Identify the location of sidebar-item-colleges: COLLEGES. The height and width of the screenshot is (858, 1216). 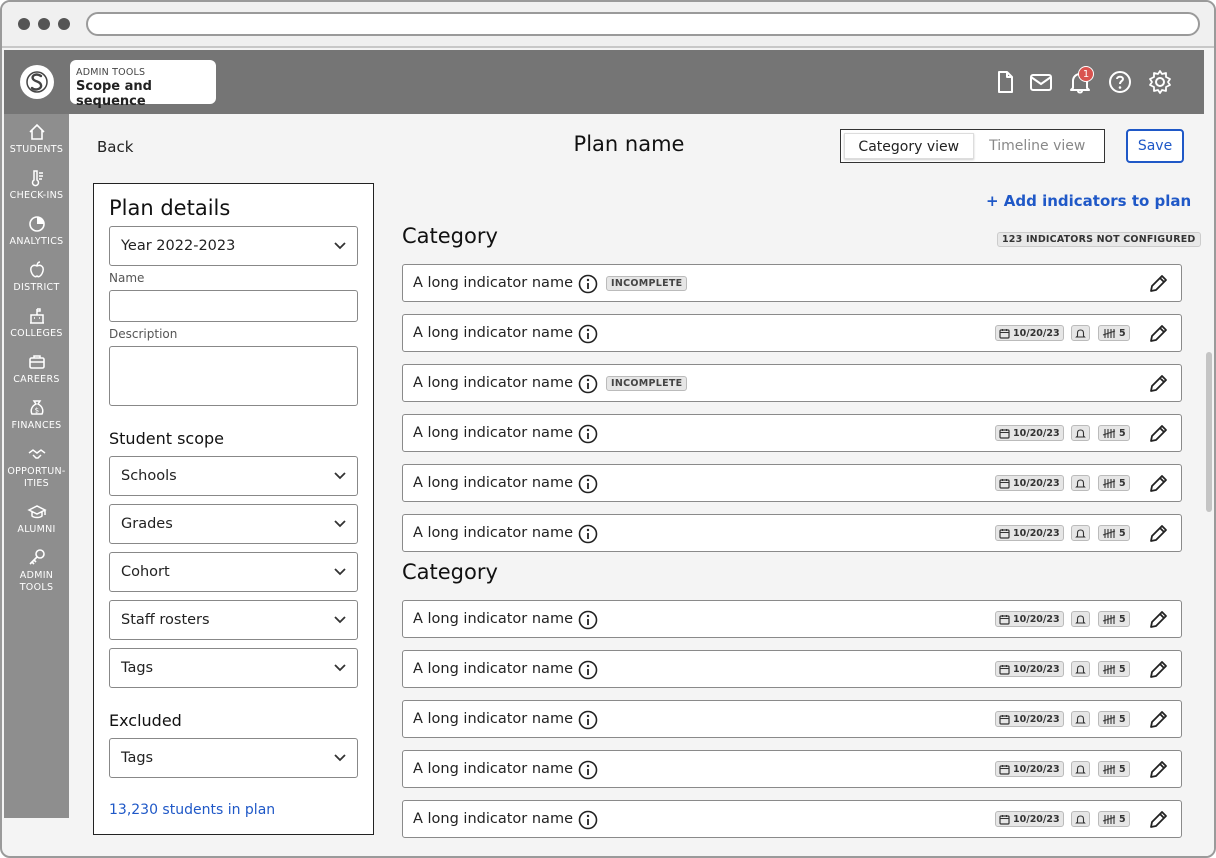
(36, 323).